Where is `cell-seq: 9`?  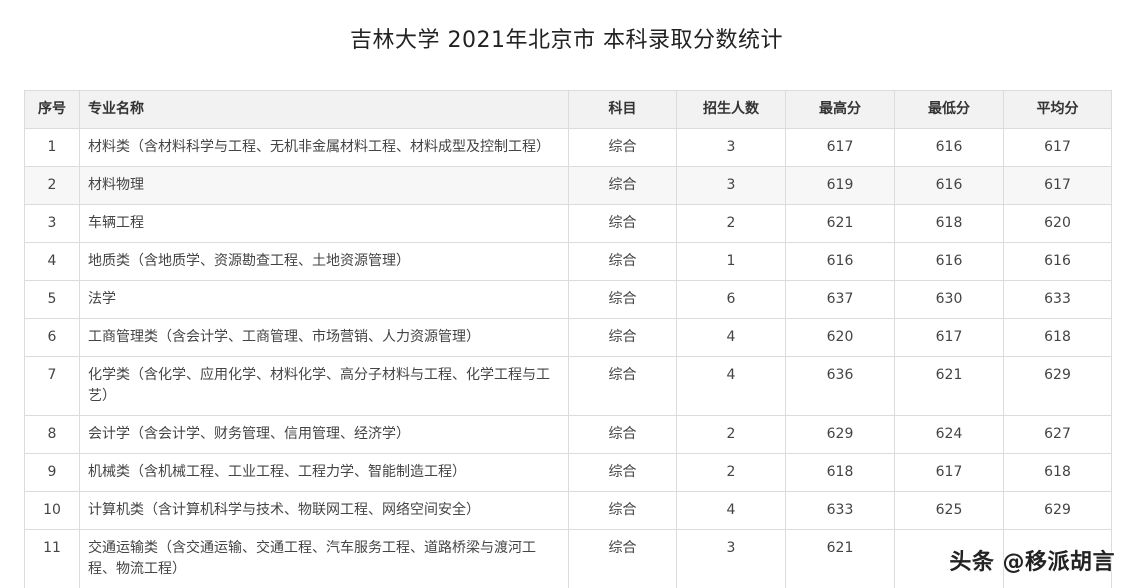
cell-seq: 9 is located at coordinates (52, 472).